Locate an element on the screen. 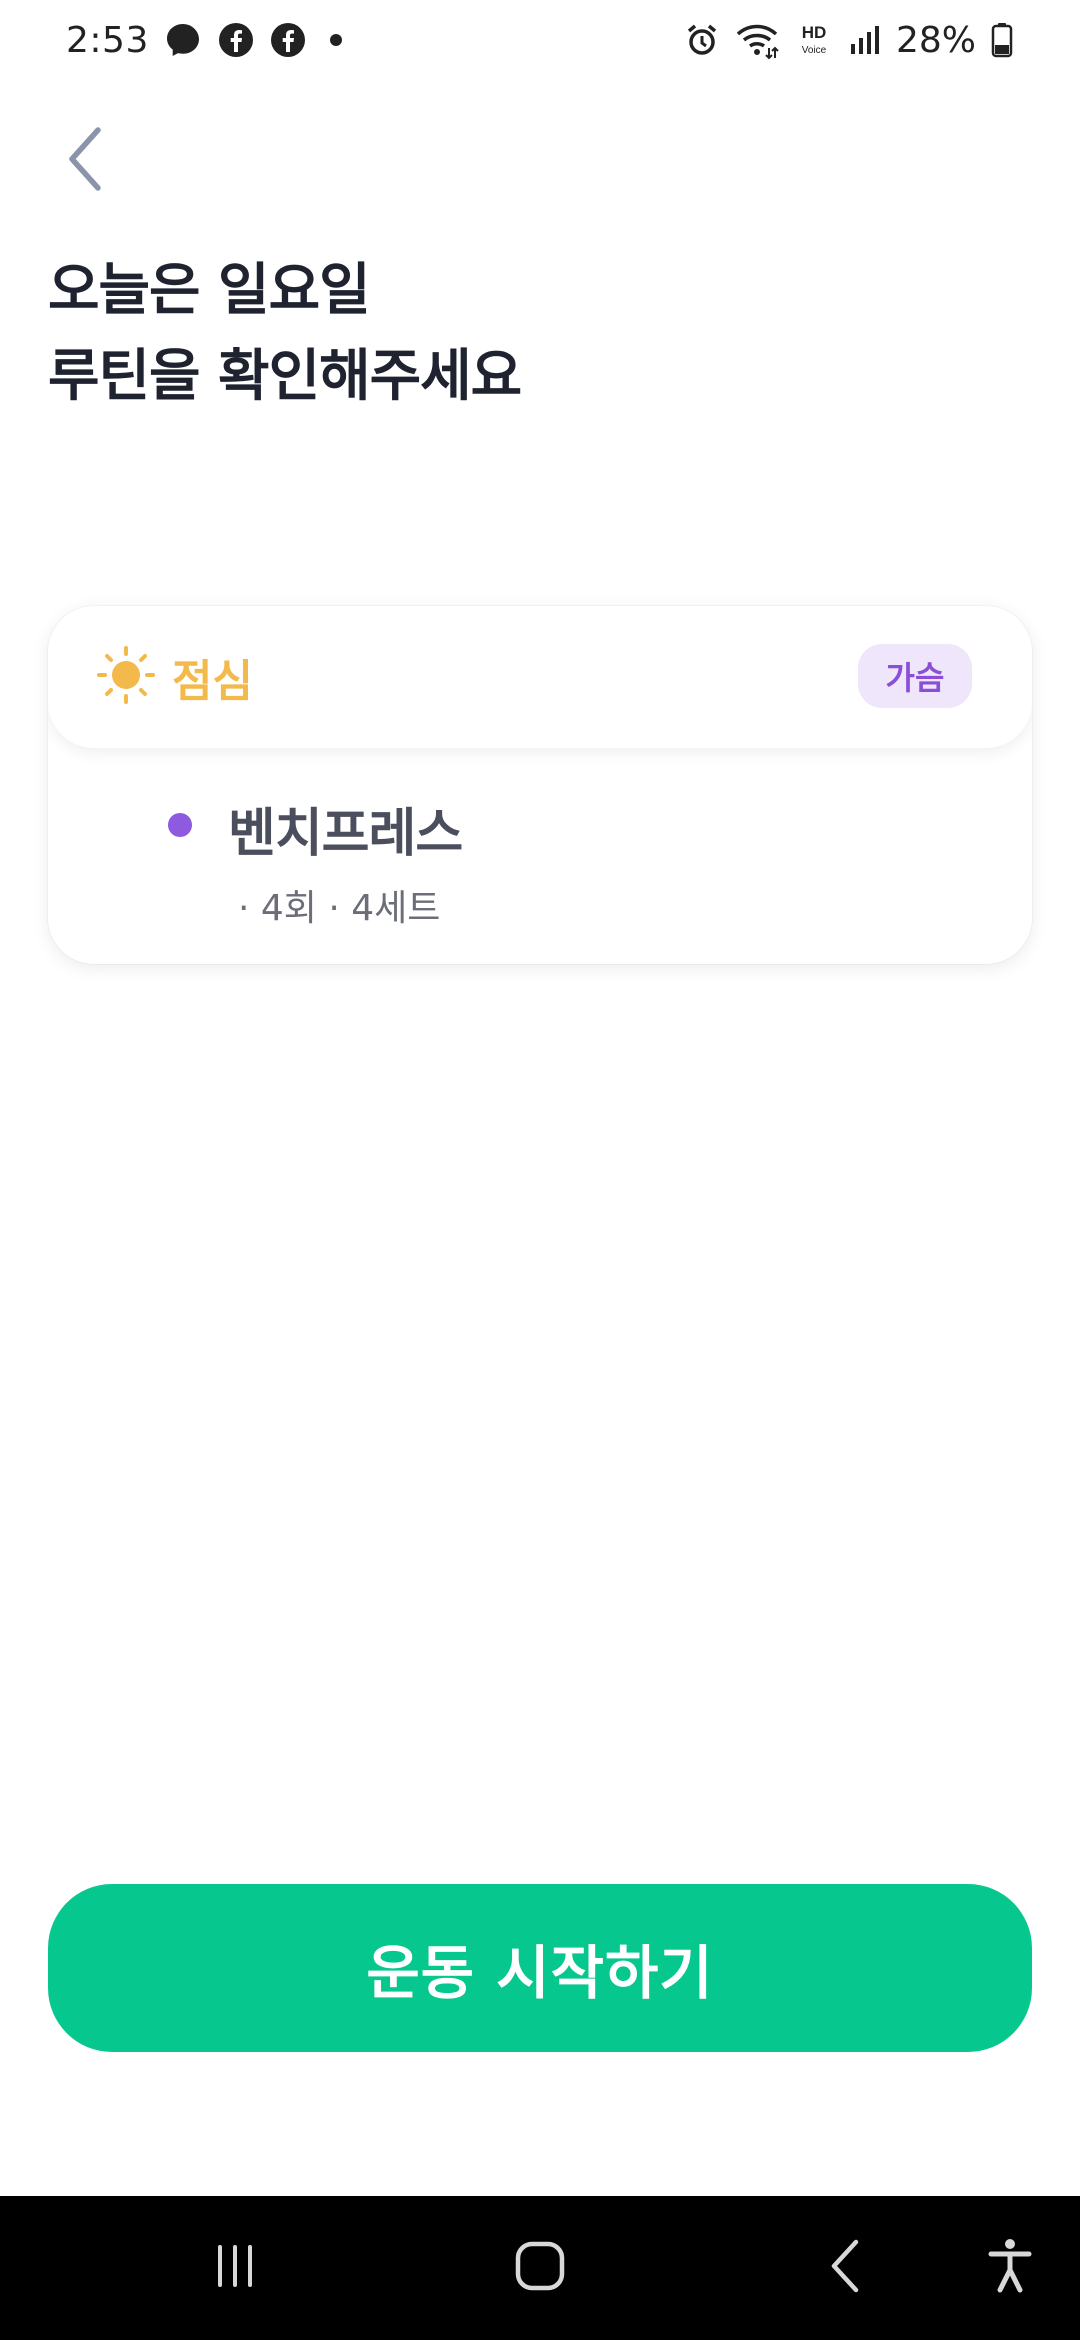  exercise-detail: · 4회 · 4세트 is located at coordinates (339, 908).